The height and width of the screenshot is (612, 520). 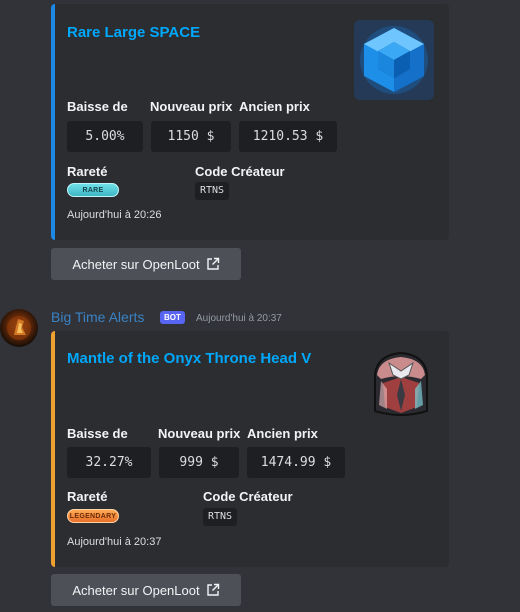 I want to click on embed-timestamp: Aujourd'hui à 20:37, so click(x=114, y=542).